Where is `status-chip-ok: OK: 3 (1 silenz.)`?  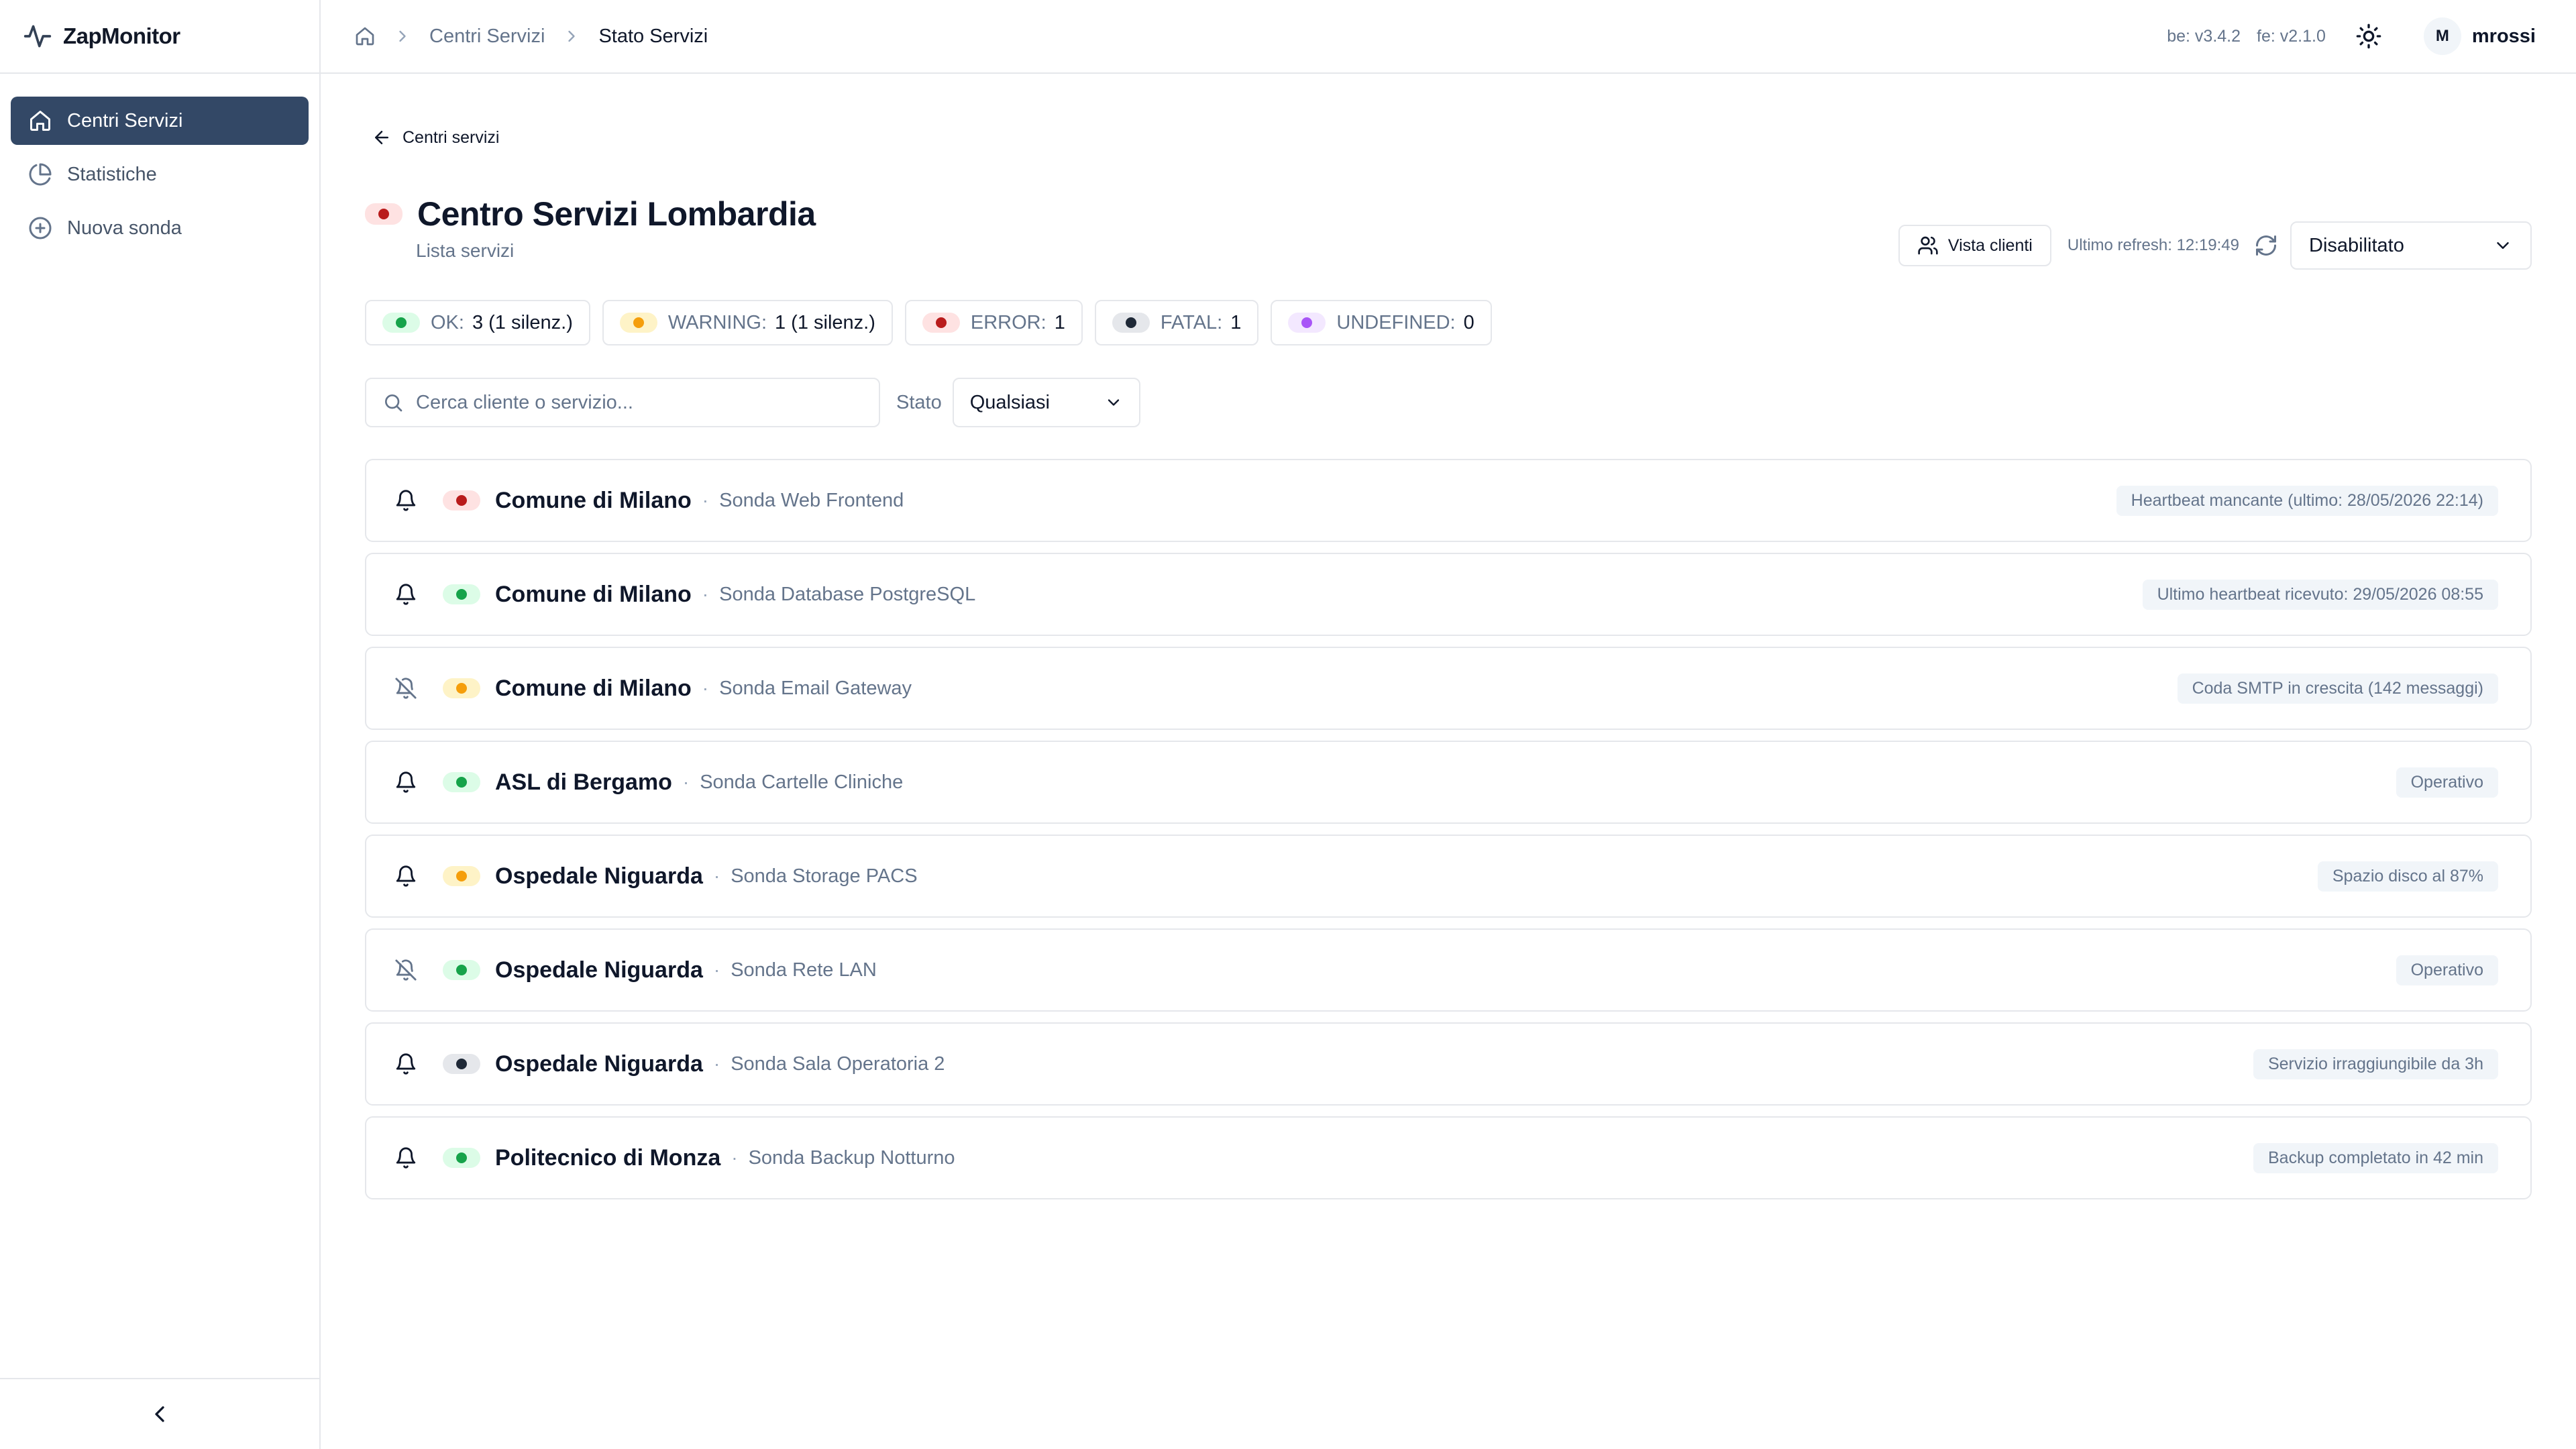 status-chip-ok: OK: 3 (1 silenz.) is located at coordinates (477, 322).